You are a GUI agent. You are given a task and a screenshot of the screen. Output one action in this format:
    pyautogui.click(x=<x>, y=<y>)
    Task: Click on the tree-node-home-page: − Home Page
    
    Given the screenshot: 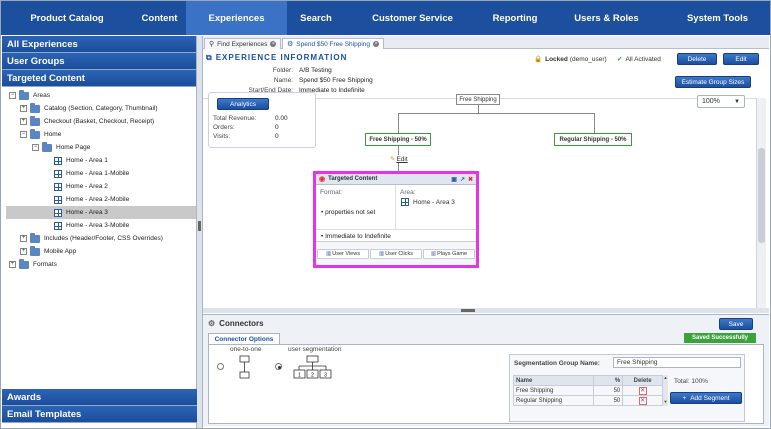 What is the action you would take?
    pyautogui.click(x=61, y=147)
    